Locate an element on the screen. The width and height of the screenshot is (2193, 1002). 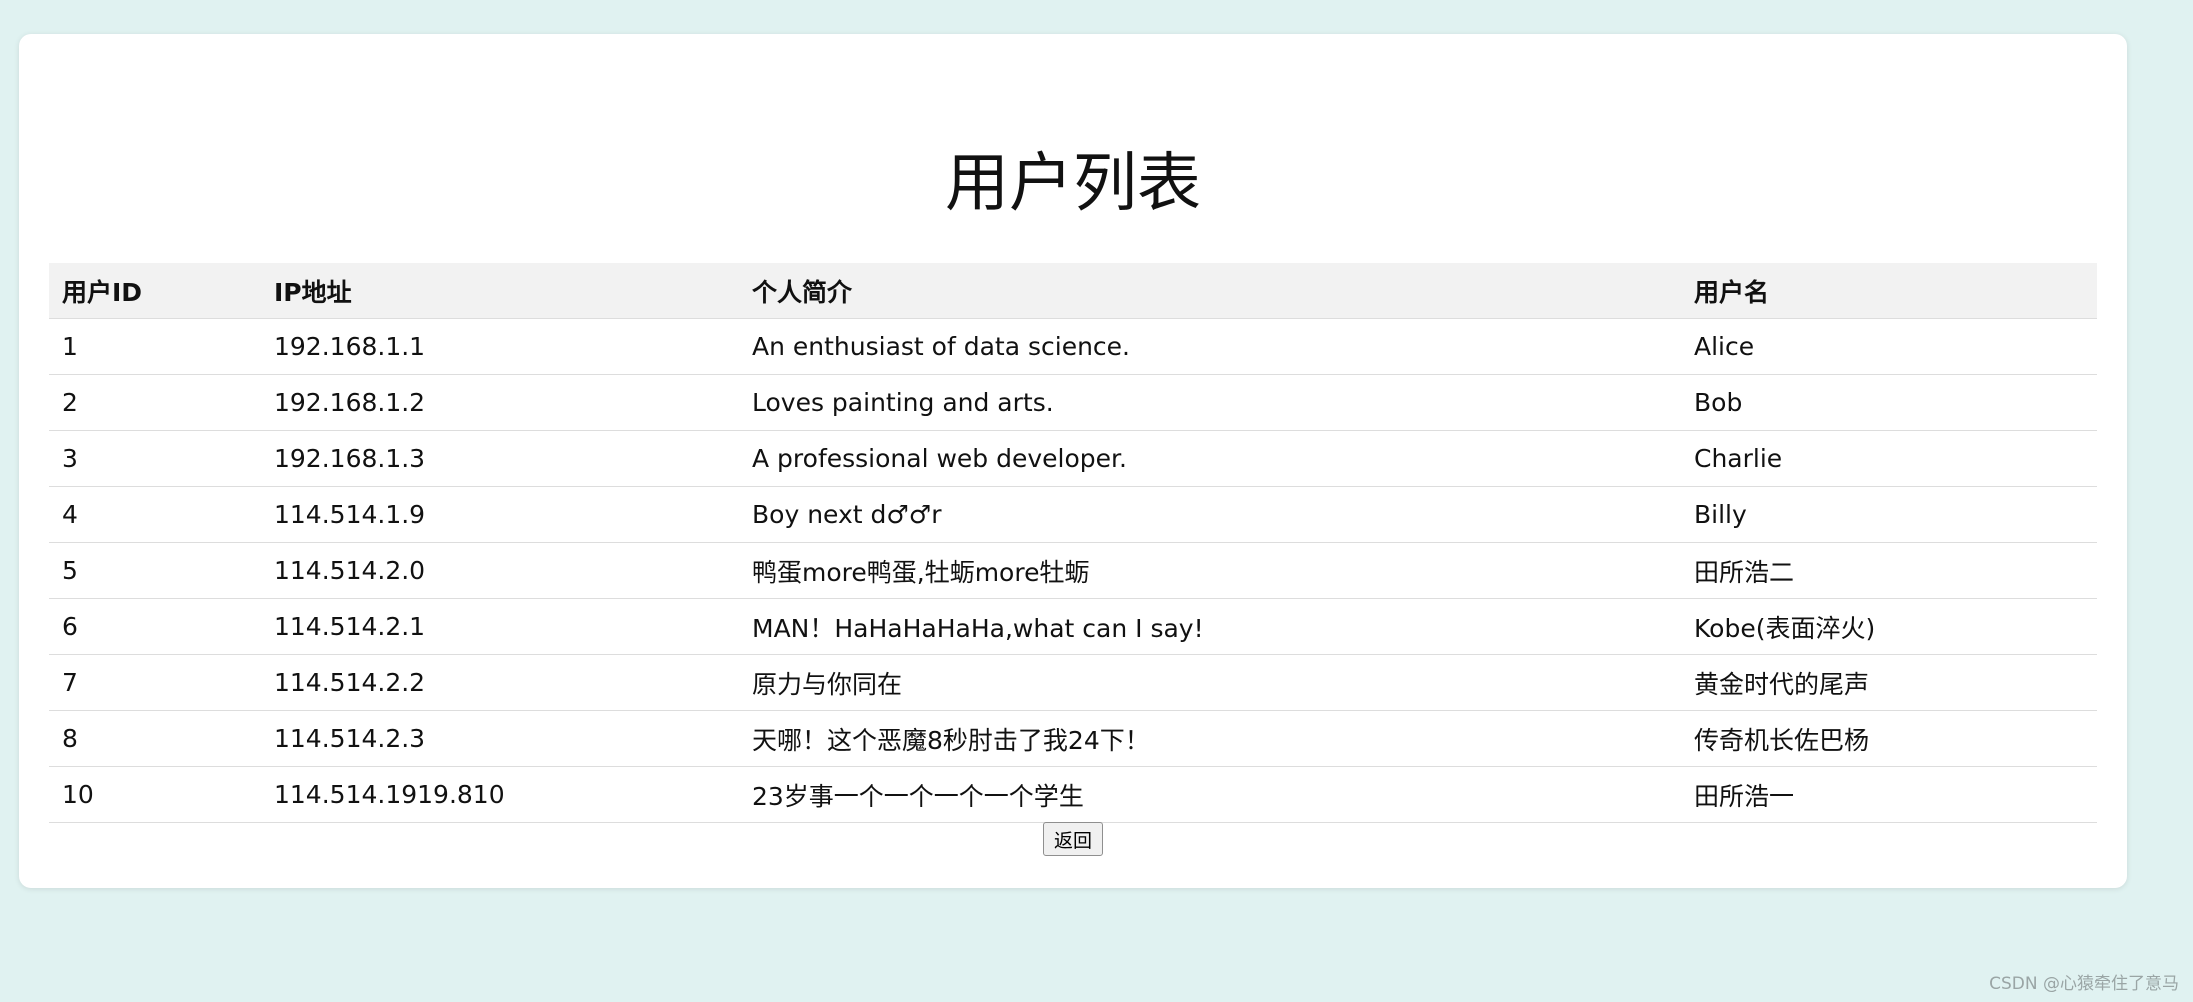
cell-user-id: 10 is located at coordinates (155, 794).